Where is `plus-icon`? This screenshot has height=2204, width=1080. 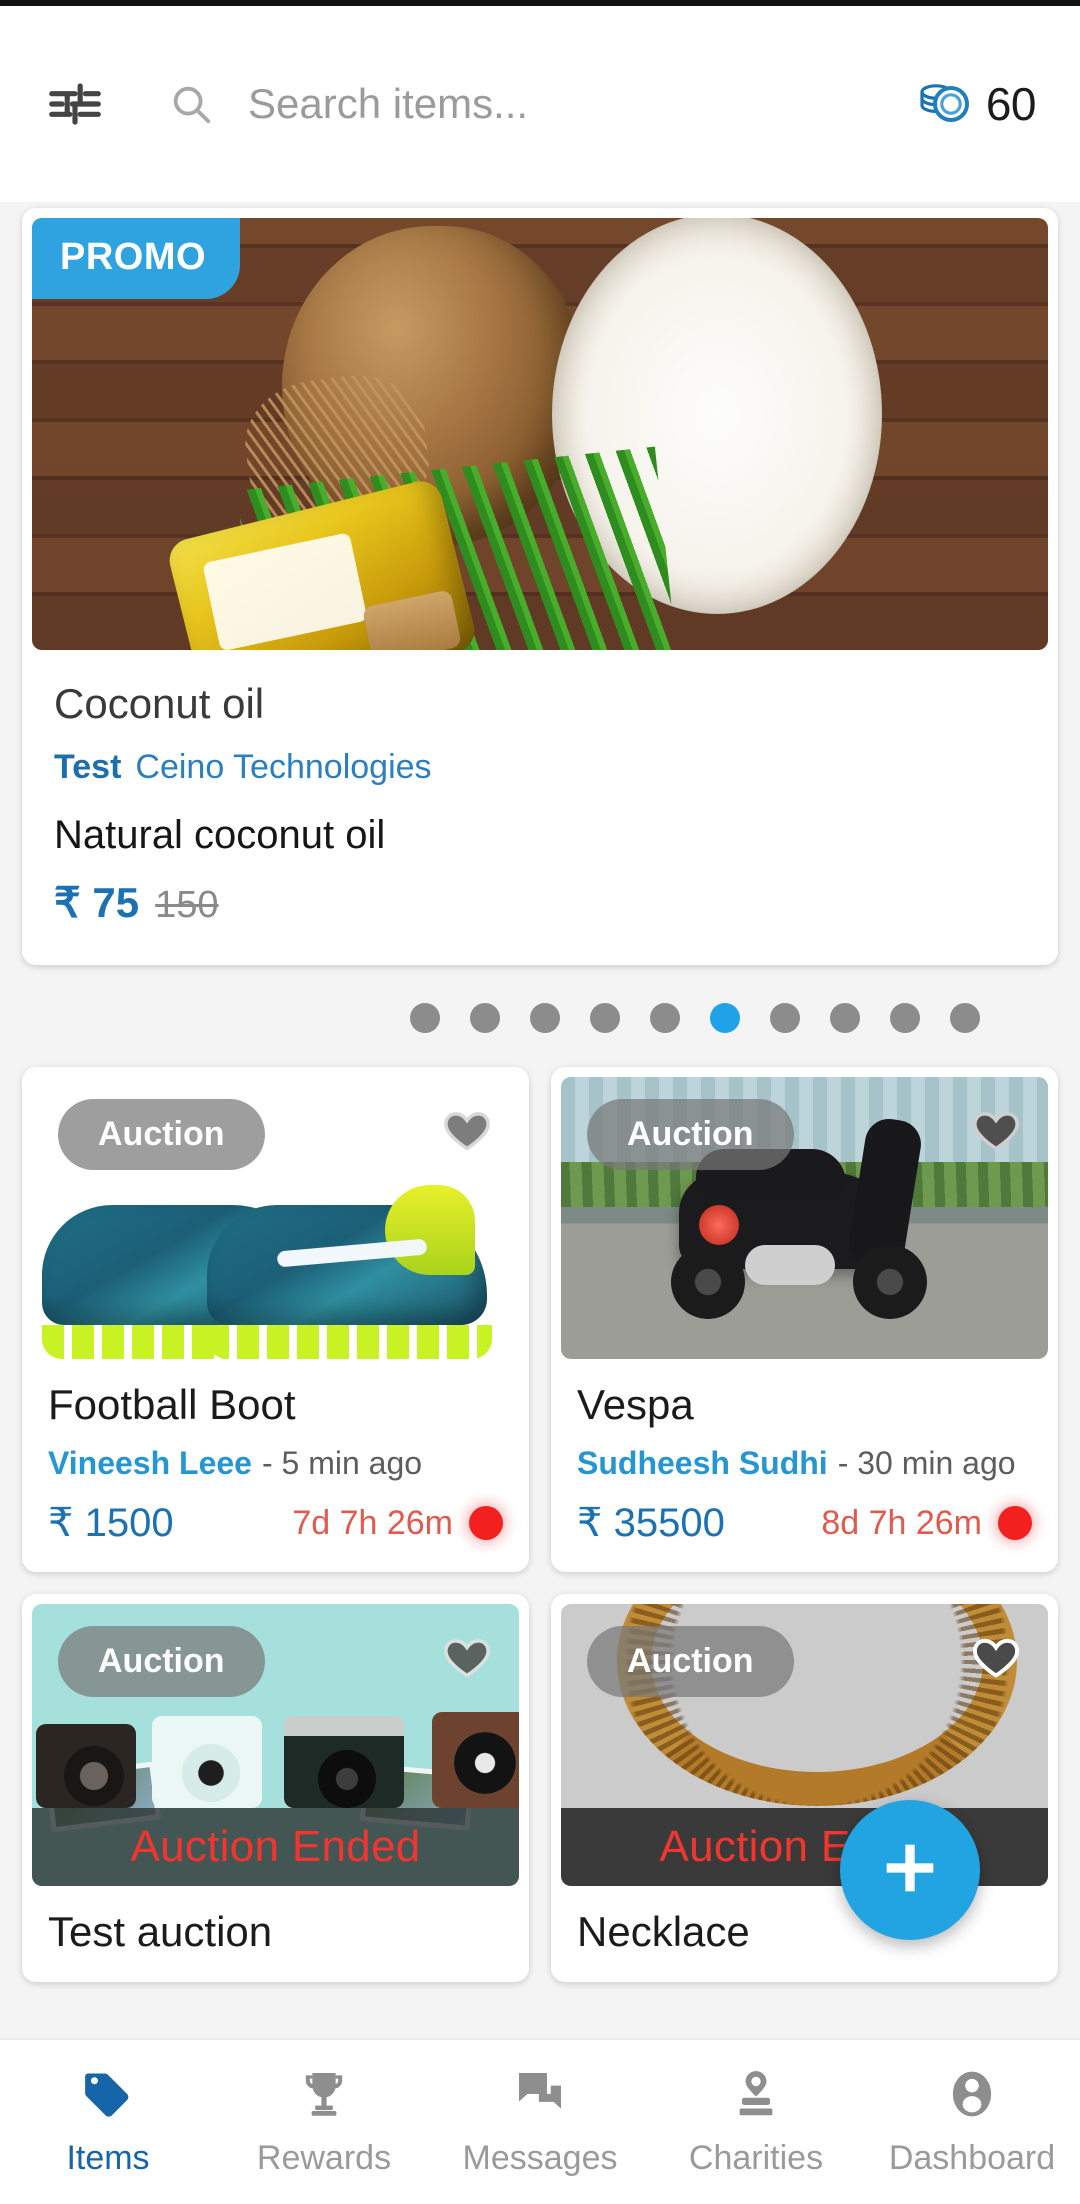
plus-icon is located at coordinates (910, 1870).